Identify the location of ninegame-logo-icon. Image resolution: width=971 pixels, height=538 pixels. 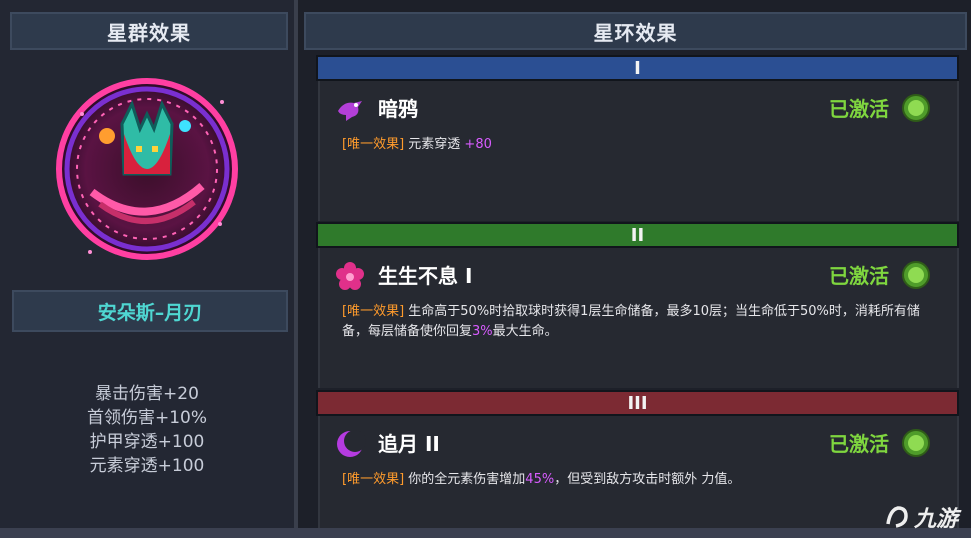
(897, 517).